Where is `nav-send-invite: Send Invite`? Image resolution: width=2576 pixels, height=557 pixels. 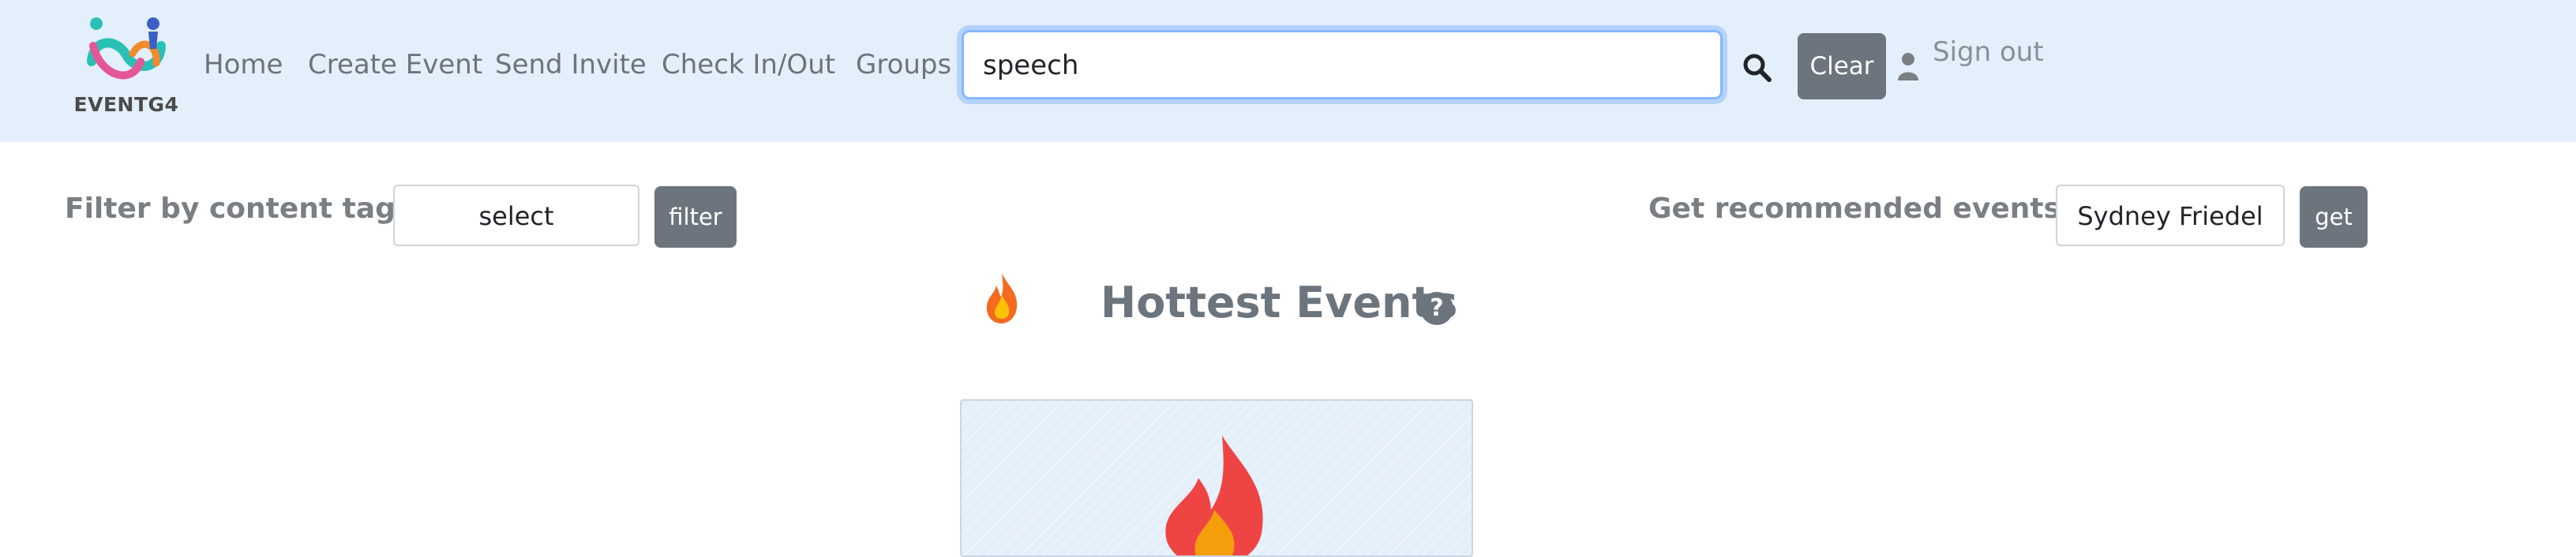
nav-send-invite: Send Invite is located at coordinates (571, 64).